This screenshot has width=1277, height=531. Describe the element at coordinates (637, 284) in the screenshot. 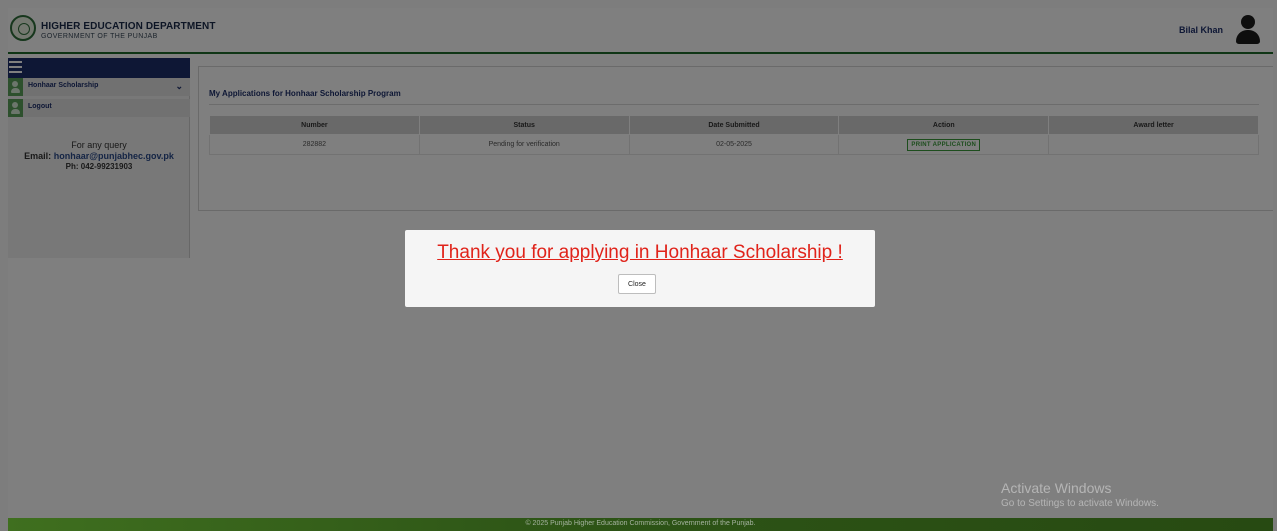

I see `close-button: Close` at that location.